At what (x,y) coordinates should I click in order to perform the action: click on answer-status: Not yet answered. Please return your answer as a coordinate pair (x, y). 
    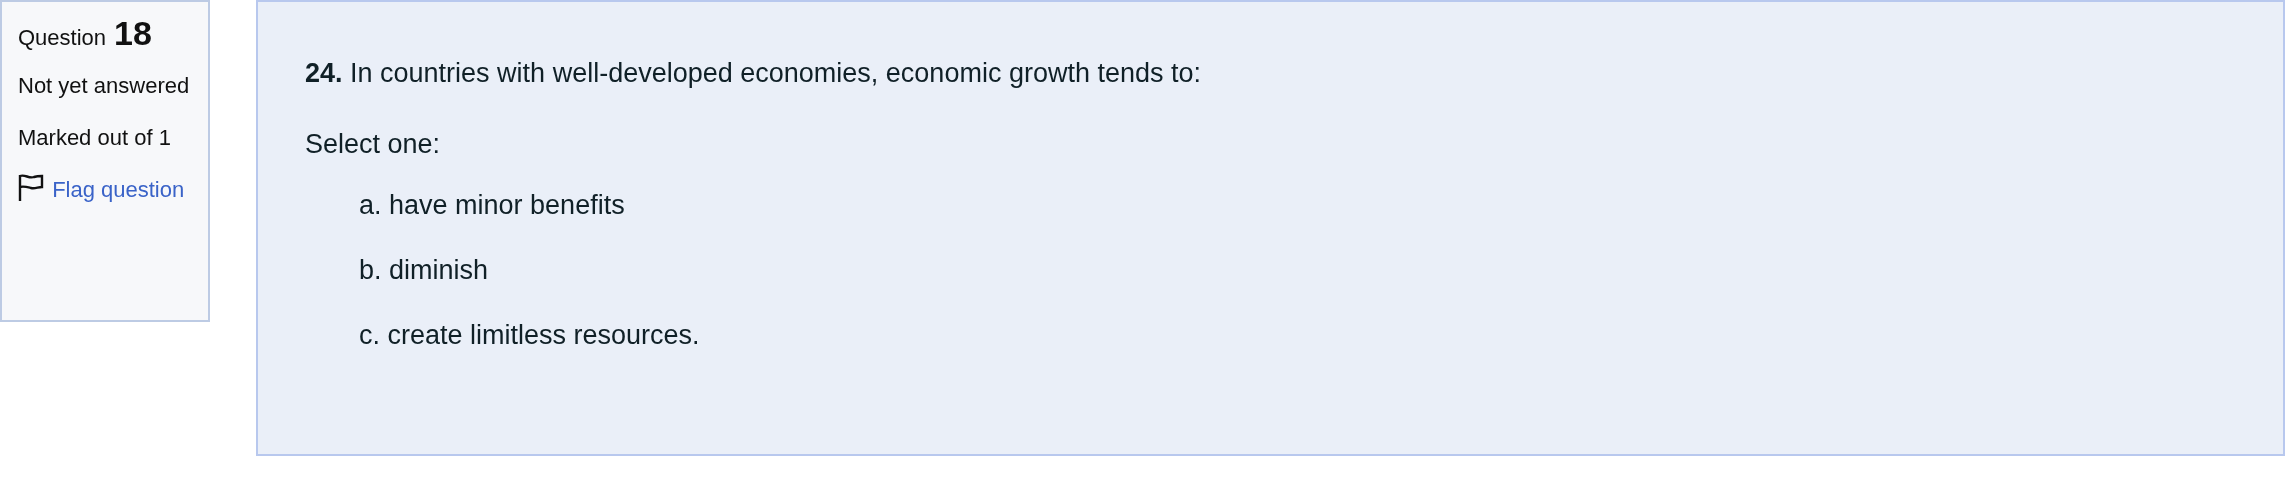
    Looking at the image, I should click on (104, 86).